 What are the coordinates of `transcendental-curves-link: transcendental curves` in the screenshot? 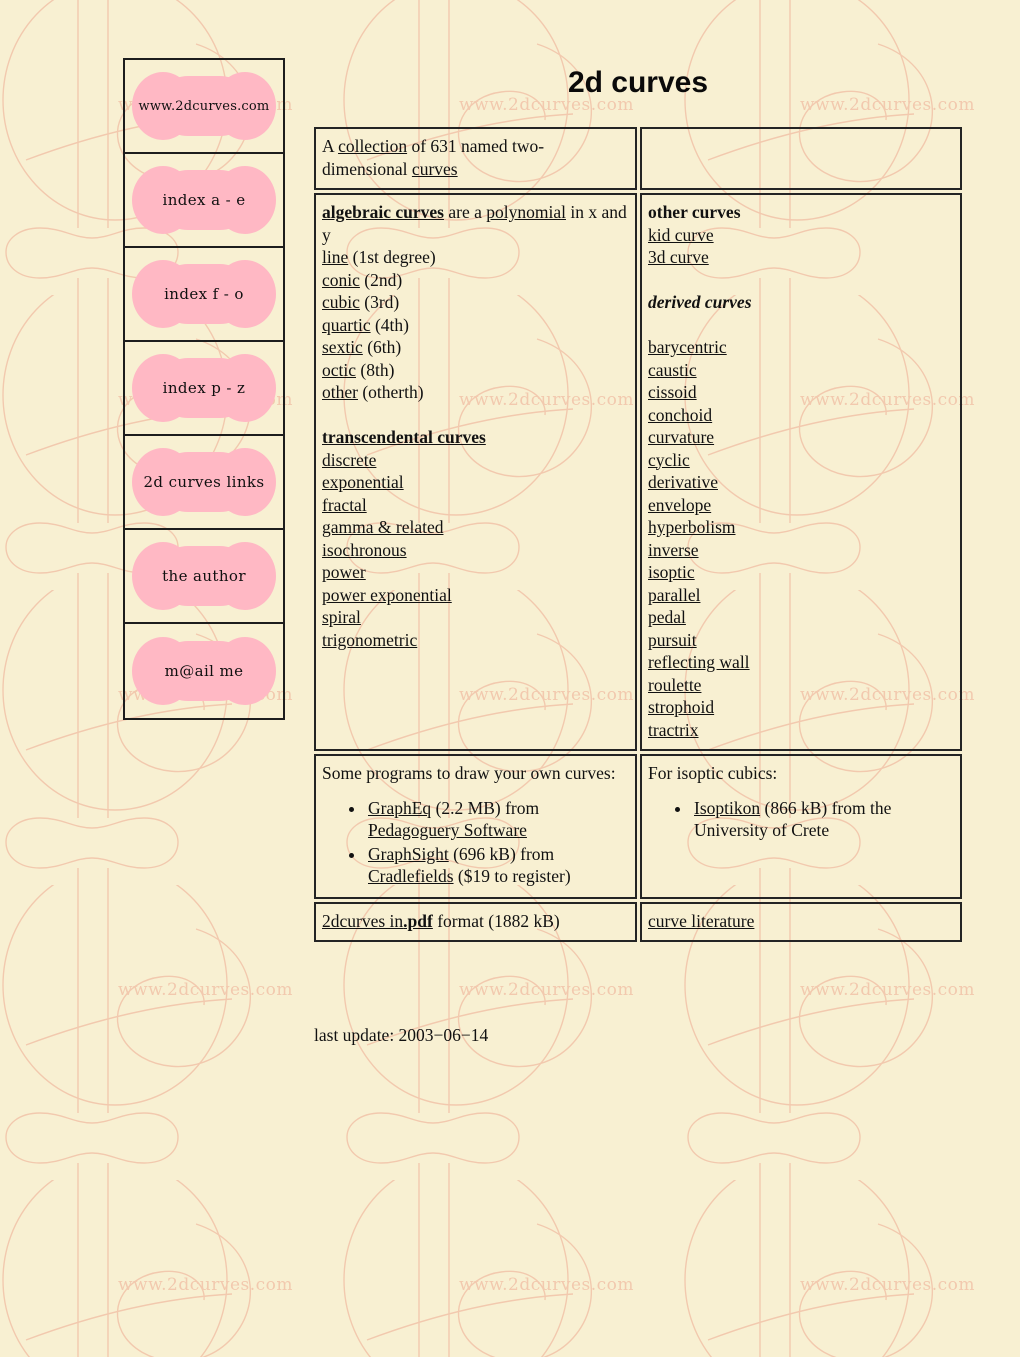 It's located at (474, 437).